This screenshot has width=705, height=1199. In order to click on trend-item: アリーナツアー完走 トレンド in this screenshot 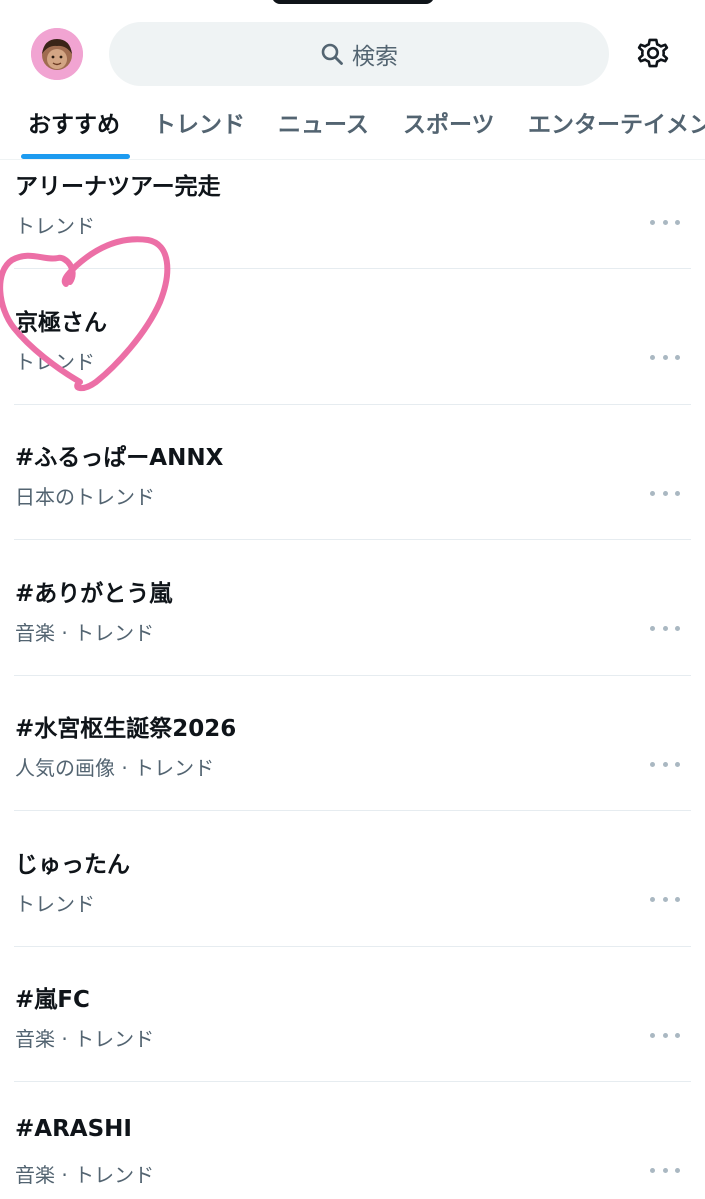, I will do `click(352, 228)`.